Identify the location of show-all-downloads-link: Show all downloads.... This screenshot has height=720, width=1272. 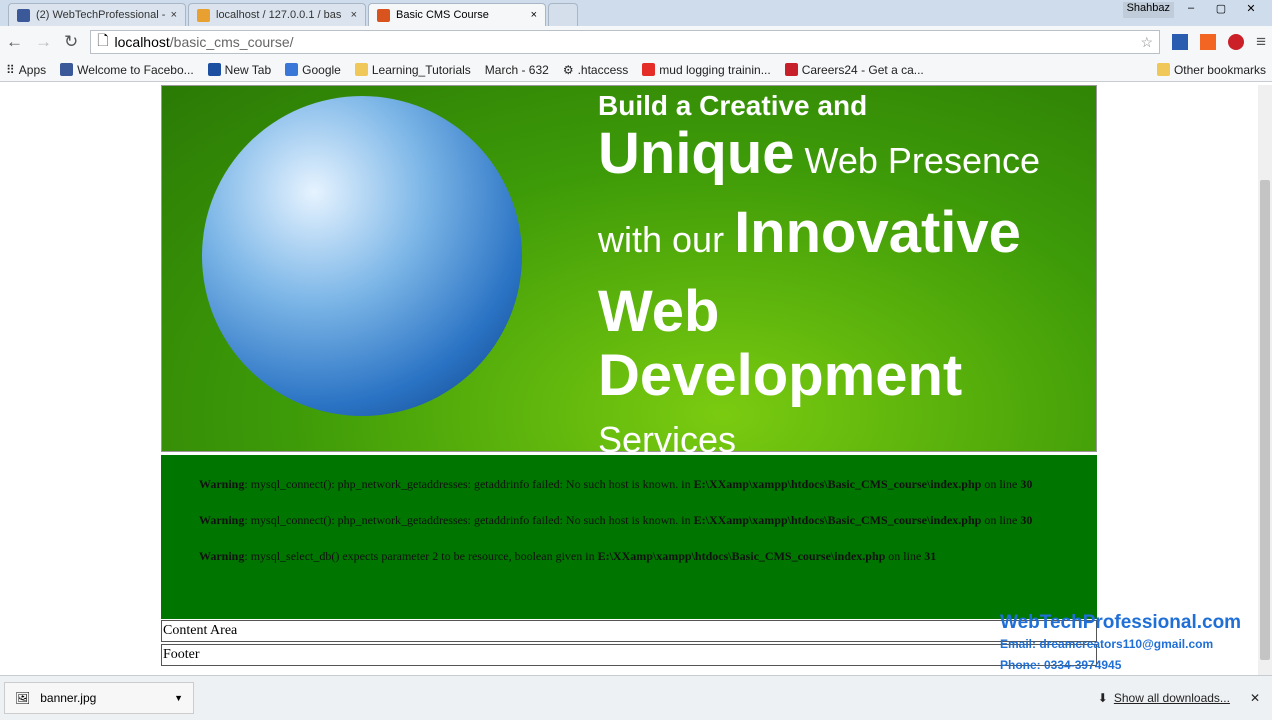
(1172, 698).